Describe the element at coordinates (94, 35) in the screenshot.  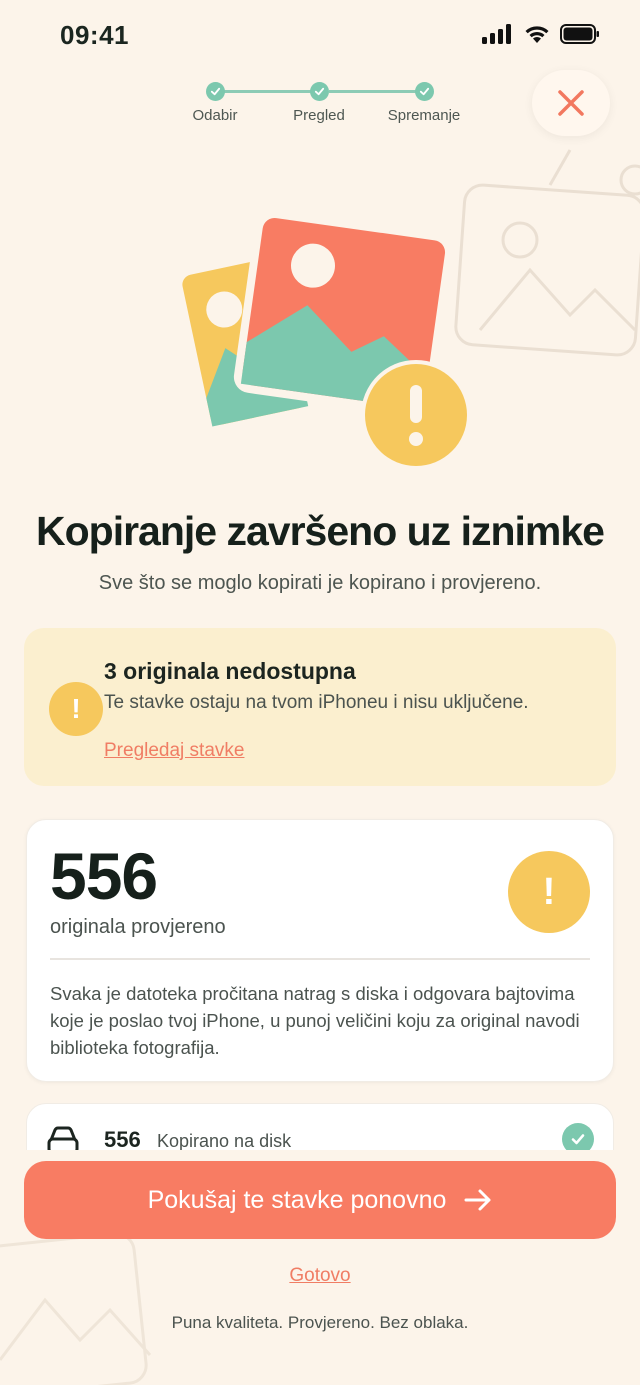
I see `status-time: 09:41` at that location.